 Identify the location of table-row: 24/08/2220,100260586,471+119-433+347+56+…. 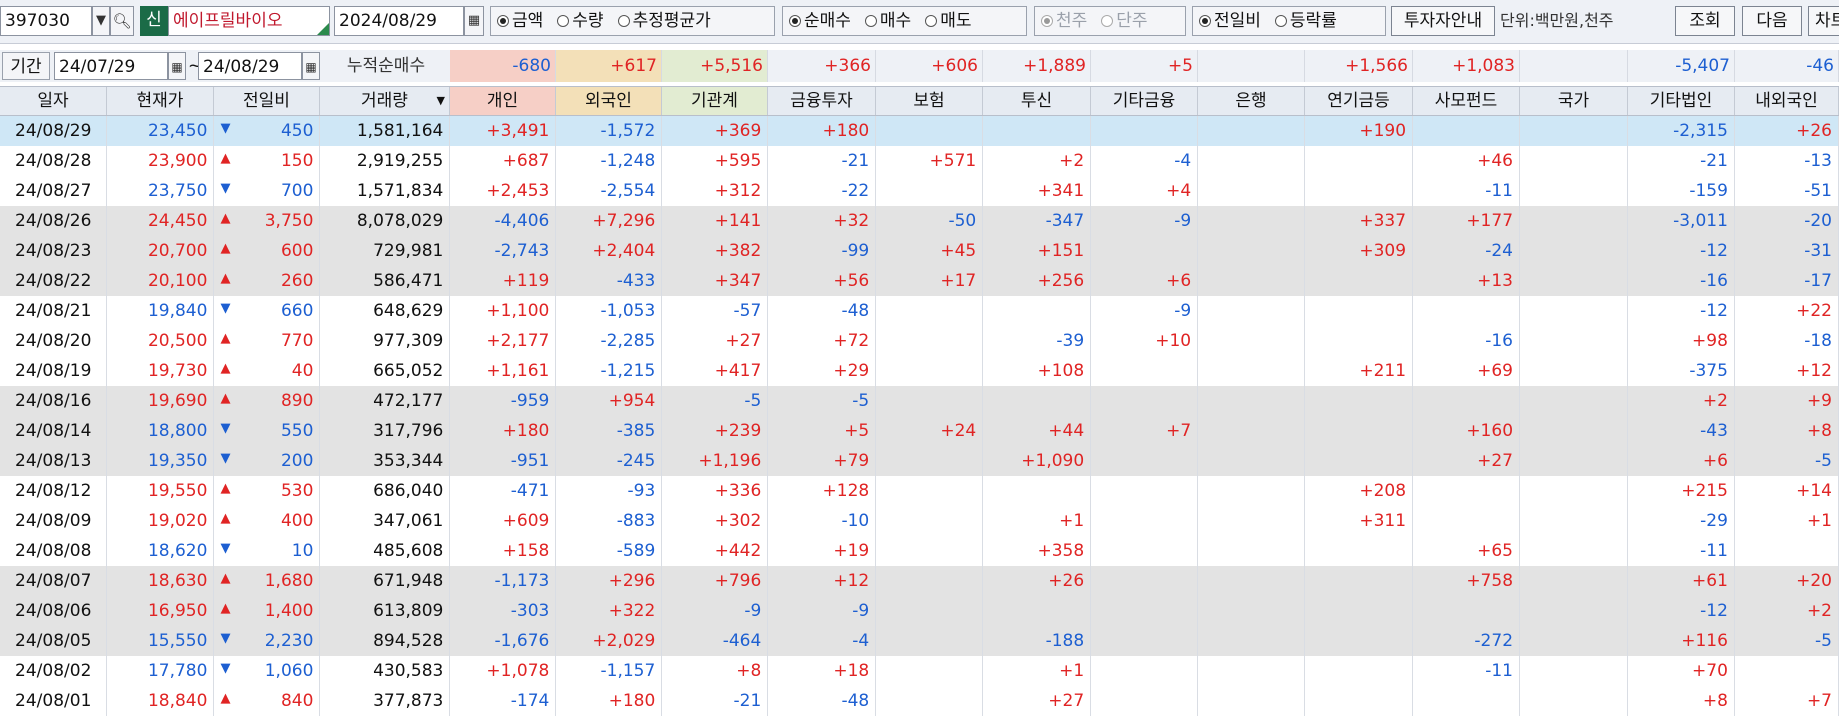
(919, 281).